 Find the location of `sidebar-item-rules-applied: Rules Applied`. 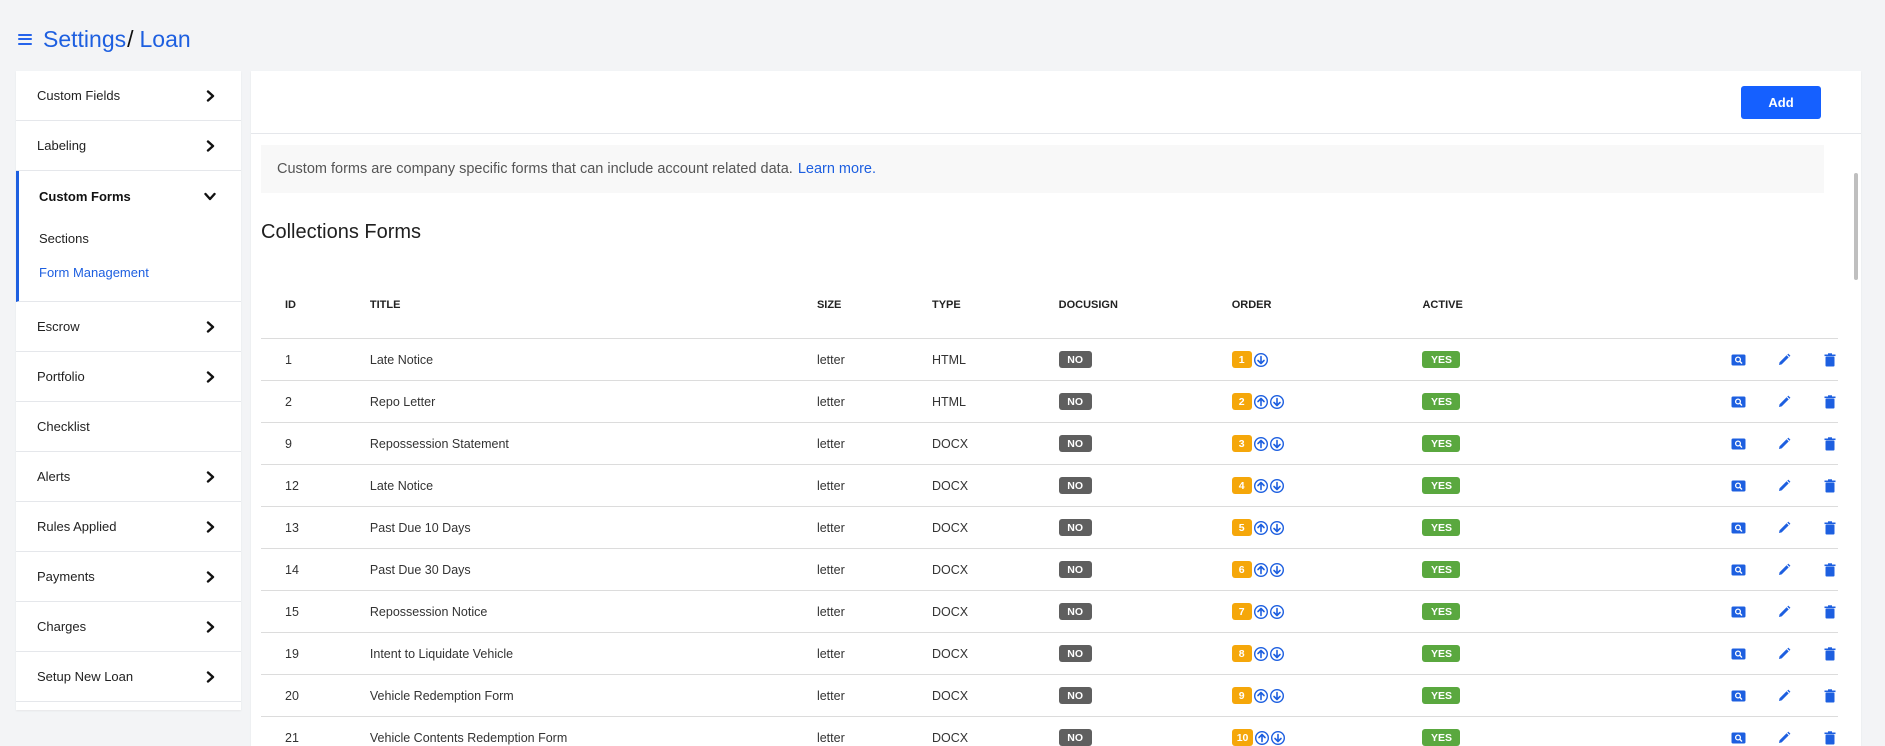

sidebar-item-rules-applied: Rules Applied is located at coordinates (128, 527).